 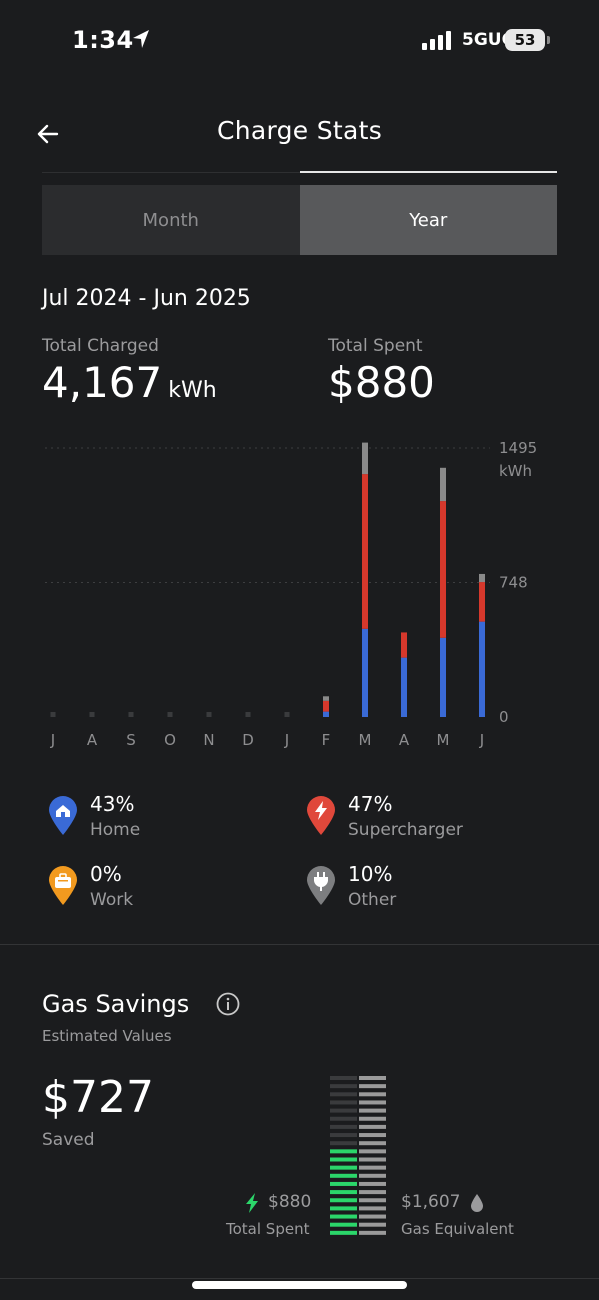 What do you see at coordinates (299, 944) in the screenshot?
I see `section-divider` at bounding box center [299, 944].